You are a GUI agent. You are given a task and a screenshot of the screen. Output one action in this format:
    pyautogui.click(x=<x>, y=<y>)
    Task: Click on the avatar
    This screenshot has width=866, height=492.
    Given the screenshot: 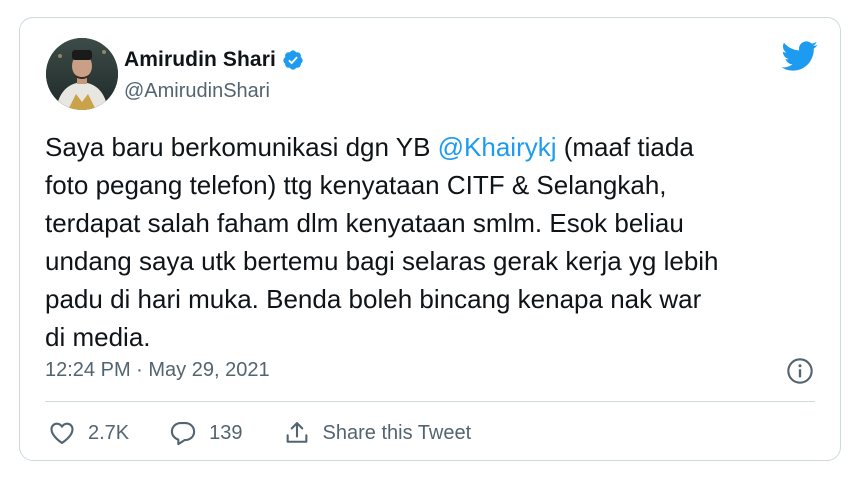 What is the action you would take?
    pyautogui.click(x=82, y=74)
    